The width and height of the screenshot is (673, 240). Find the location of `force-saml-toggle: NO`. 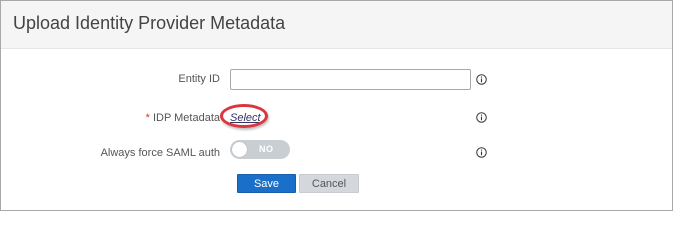

force-saml-toggle: NO is located at coordinates (260, 149).